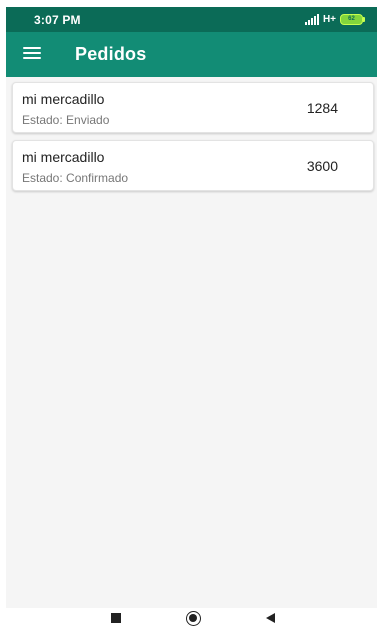 The width and height of the screenshot is (377, 629). What do you see at coordinates (329, 19) in the screenshot?
I see `network-type: H+` at bounding box center [329, 19].